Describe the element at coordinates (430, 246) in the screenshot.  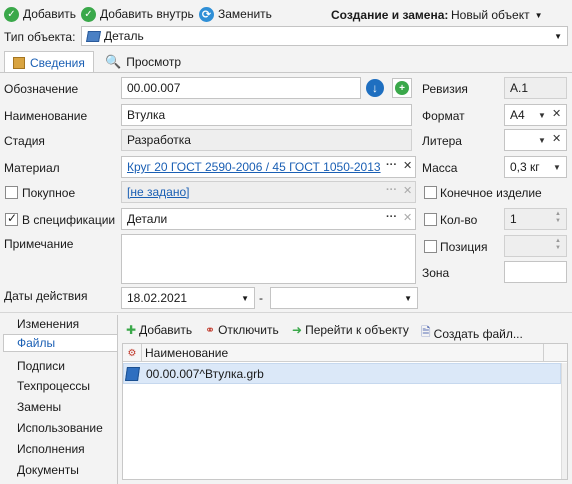
I see `position-checkbox` at that location.